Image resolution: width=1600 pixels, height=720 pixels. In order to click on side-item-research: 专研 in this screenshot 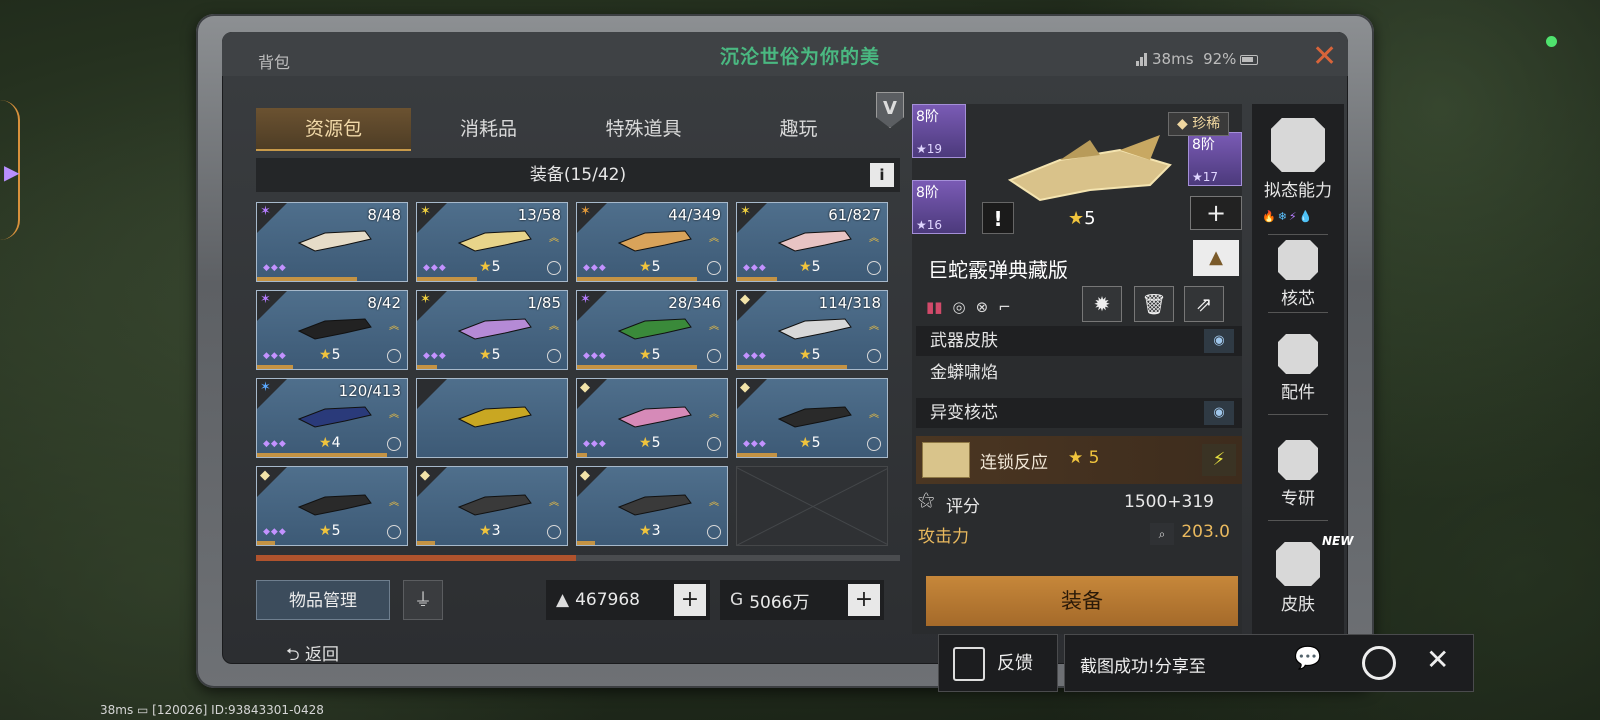, I will do `click(1298, 474)`.